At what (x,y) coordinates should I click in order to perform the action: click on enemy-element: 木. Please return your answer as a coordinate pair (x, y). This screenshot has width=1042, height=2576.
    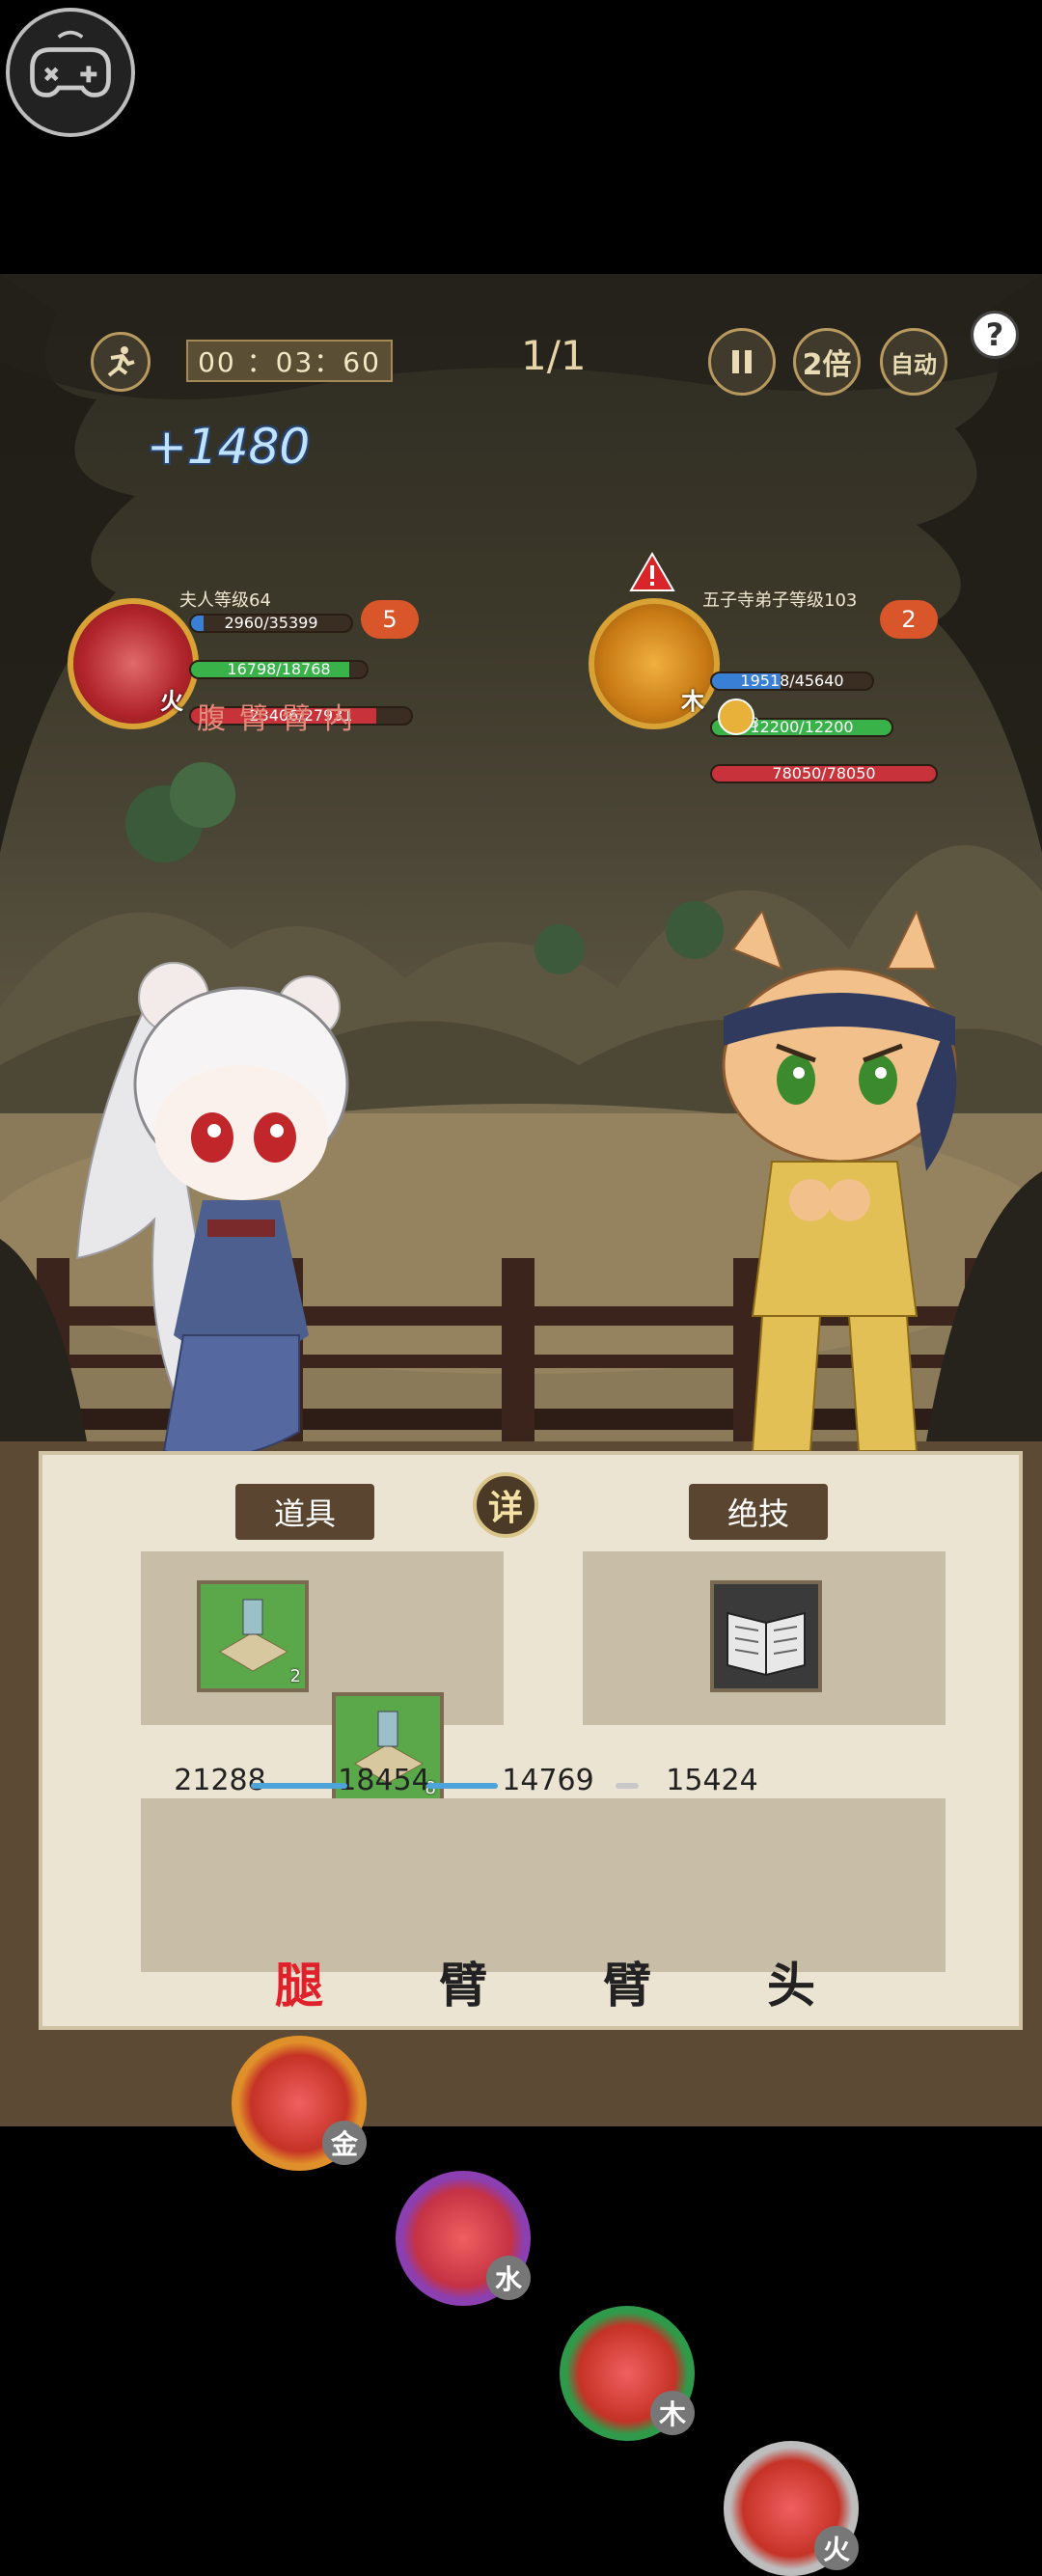
    Looking at the image, I should click on (692, 701).